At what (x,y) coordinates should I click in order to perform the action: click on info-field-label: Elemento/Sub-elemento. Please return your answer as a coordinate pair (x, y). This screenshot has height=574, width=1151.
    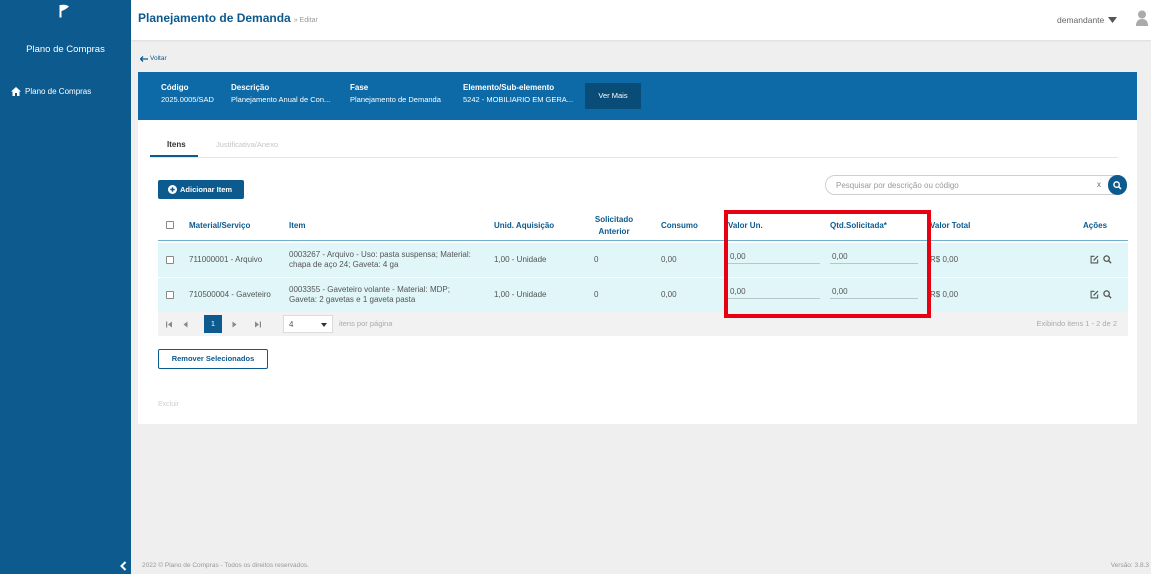
    Looking at the image, I should click on (509, 87).